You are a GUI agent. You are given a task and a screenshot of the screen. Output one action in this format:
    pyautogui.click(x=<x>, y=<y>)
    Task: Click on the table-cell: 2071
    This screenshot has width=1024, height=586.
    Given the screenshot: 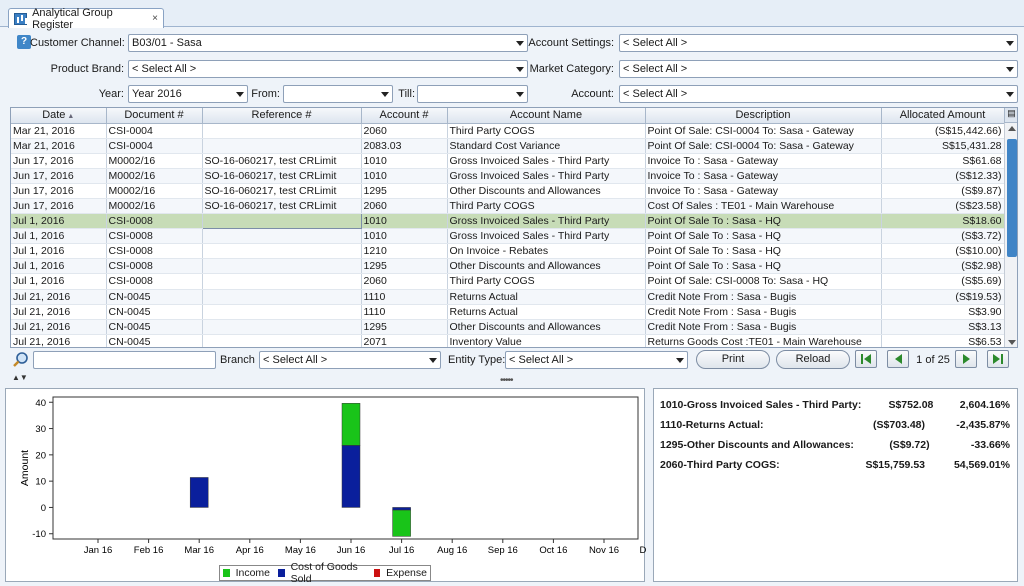 What is the action you would take?
    pyautogui.click(x=404, y=340)
    